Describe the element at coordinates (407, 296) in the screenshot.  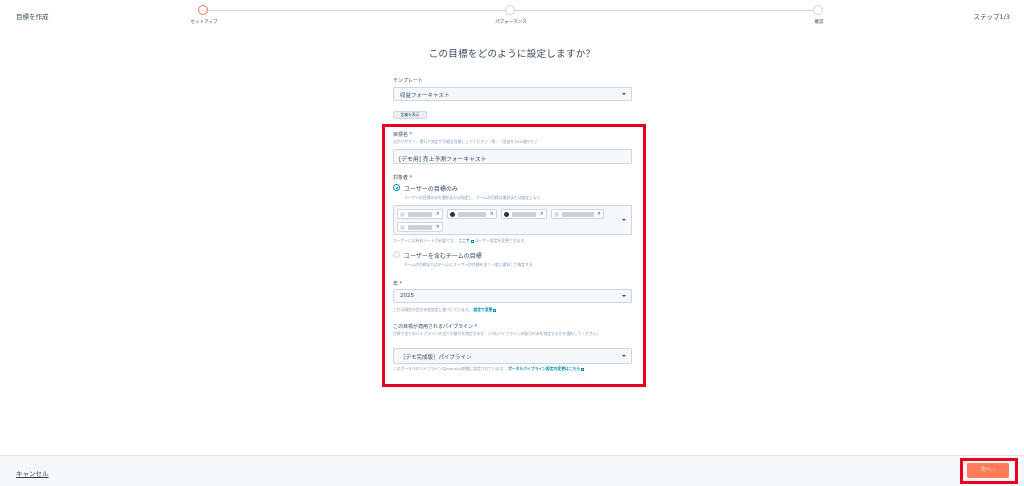
I see `year-value: 2025` at that location.